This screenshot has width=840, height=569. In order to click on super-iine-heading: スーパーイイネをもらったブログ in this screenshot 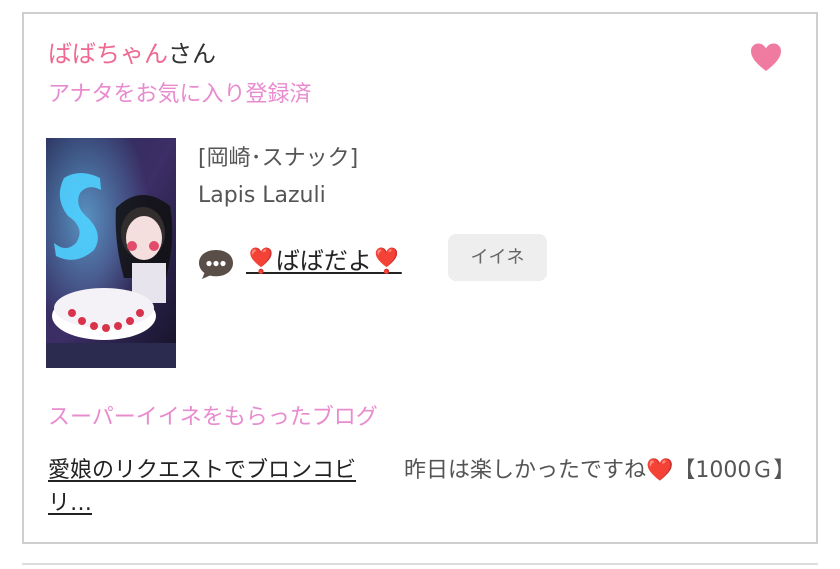, I will do `click(213, 417)`.